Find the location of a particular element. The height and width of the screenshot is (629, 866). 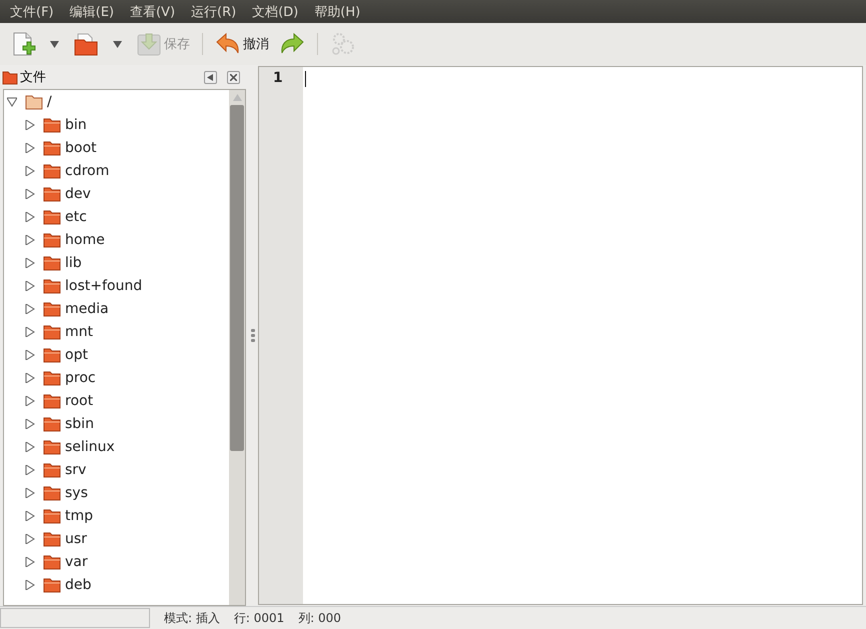

tree-item: lost+found is located at coordinates (116, 285).